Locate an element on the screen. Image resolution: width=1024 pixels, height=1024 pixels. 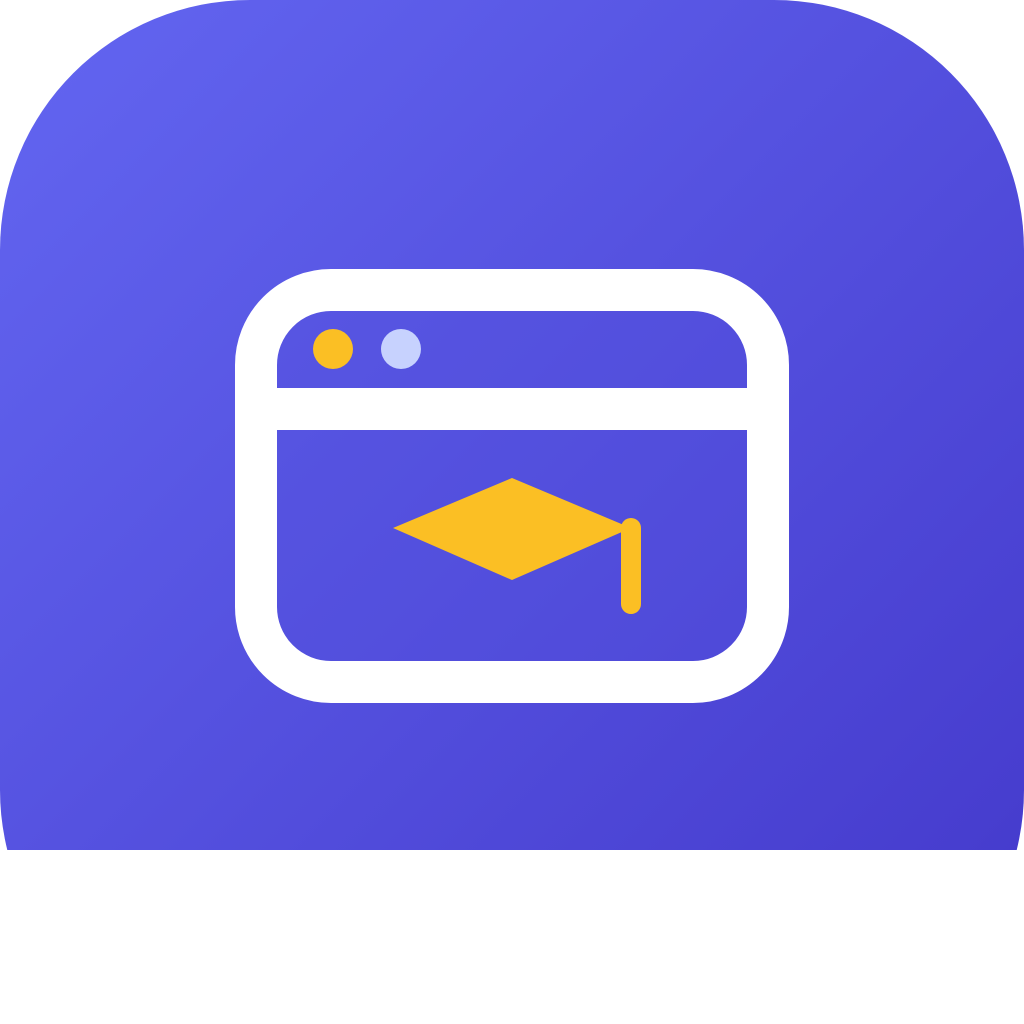
window-dot-yellow is located at coordinates (333, 349).